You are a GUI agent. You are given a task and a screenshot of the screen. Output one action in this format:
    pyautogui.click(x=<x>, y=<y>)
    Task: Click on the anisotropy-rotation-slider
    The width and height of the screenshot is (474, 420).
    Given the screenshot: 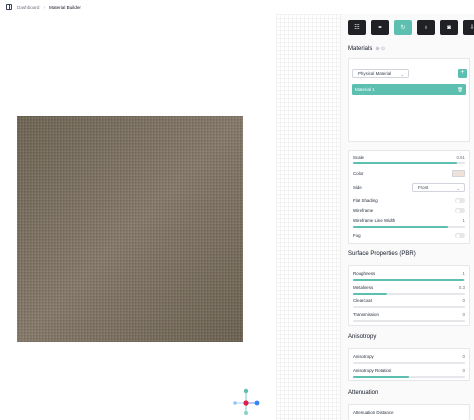 What is the action you would take?
    pyautogui.click(x=409, y=377)
    